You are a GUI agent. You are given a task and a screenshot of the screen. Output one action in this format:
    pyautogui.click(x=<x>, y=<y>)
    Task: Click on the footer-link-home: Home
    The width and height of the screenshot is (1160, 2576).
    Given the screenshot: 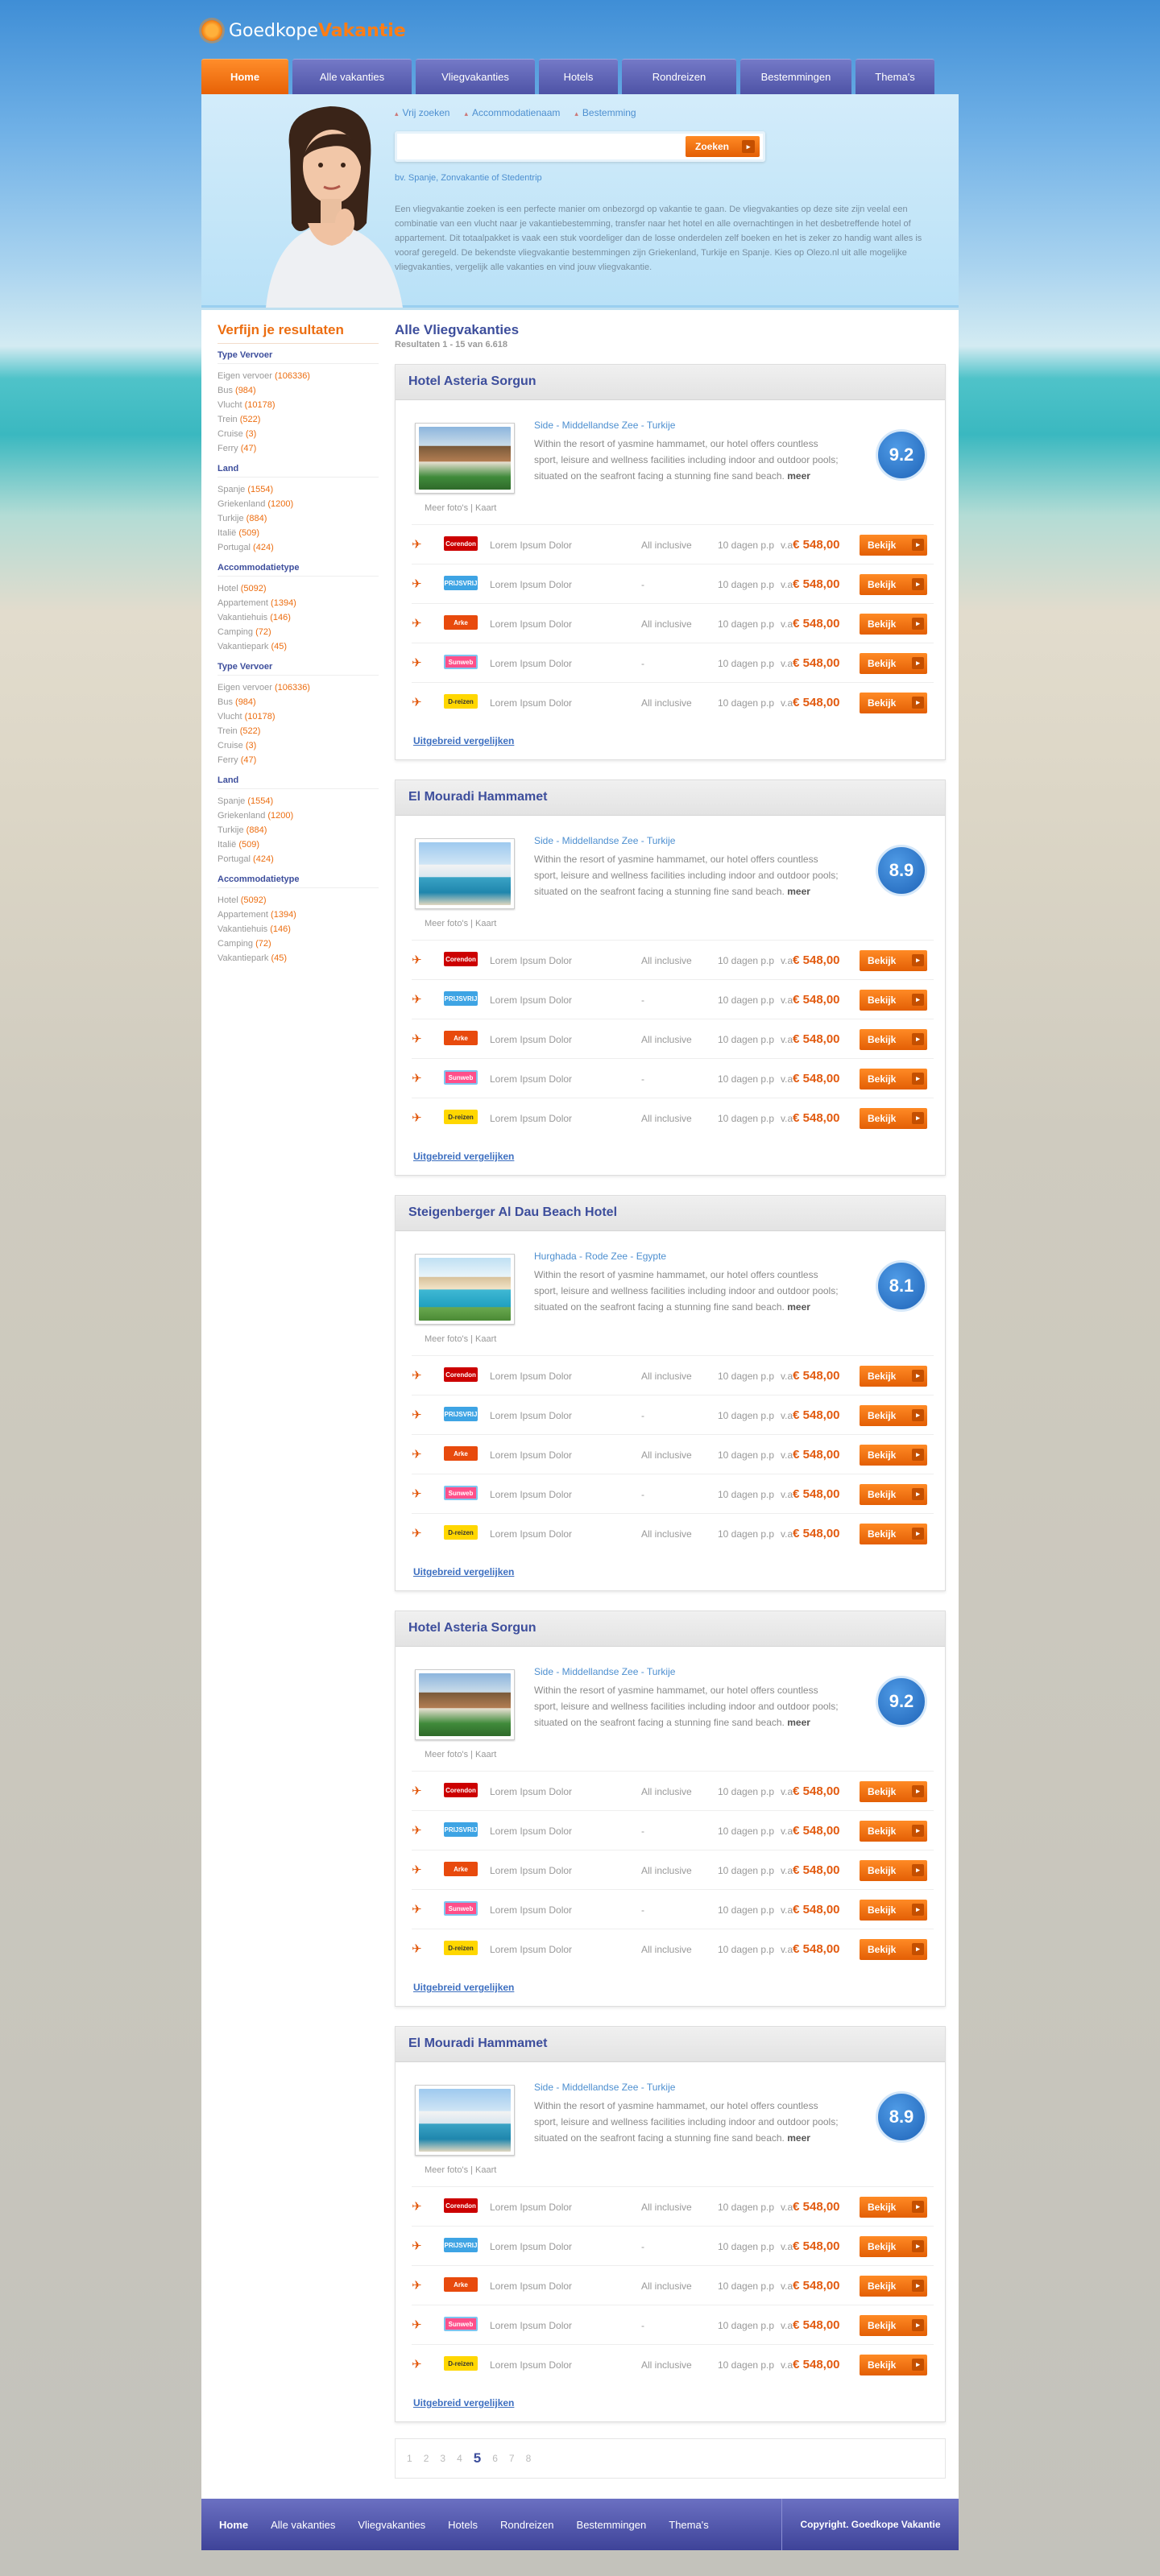 What is the action you would take?
    pyautogui.click(x=234, y=2525)
    